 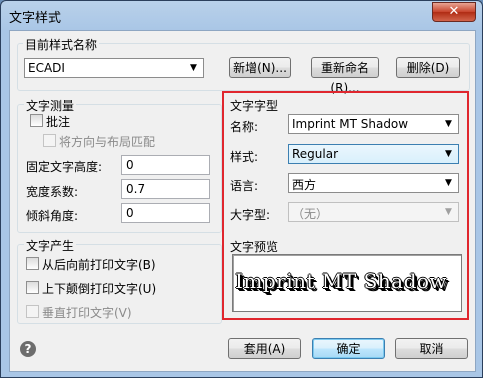 What do you see at coordinates (123, 141) in the screenshot?
I see `match-orientation-checkbox: 将方向与布局匹配` at bounding box center [123, 141].